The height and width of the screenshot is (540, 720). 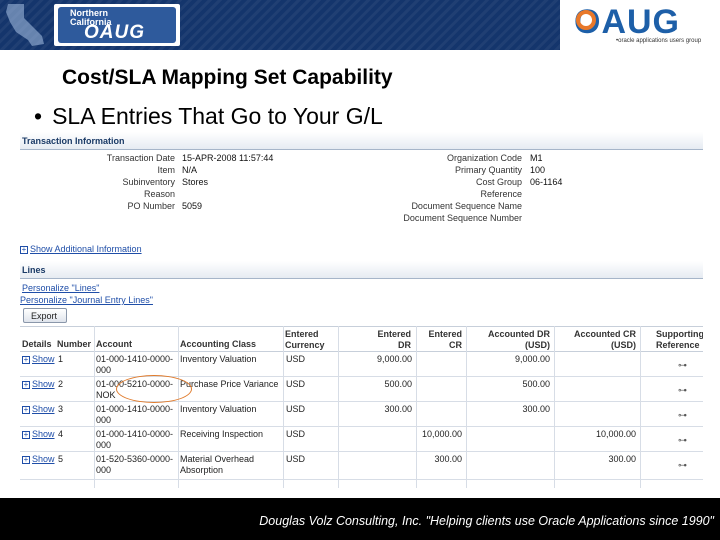 I want to click on field-label: Cost Group, so click(x=498, y=182).